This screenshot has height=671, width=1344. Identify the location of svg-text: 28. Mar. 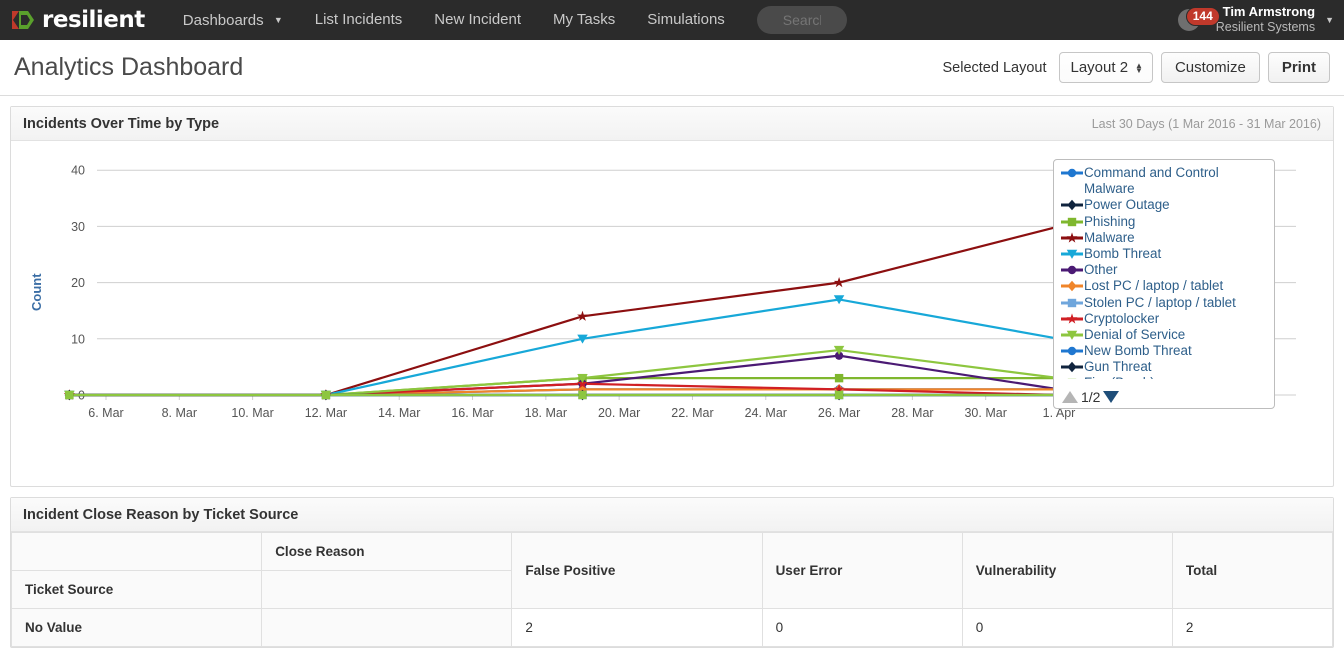
(912, 413).